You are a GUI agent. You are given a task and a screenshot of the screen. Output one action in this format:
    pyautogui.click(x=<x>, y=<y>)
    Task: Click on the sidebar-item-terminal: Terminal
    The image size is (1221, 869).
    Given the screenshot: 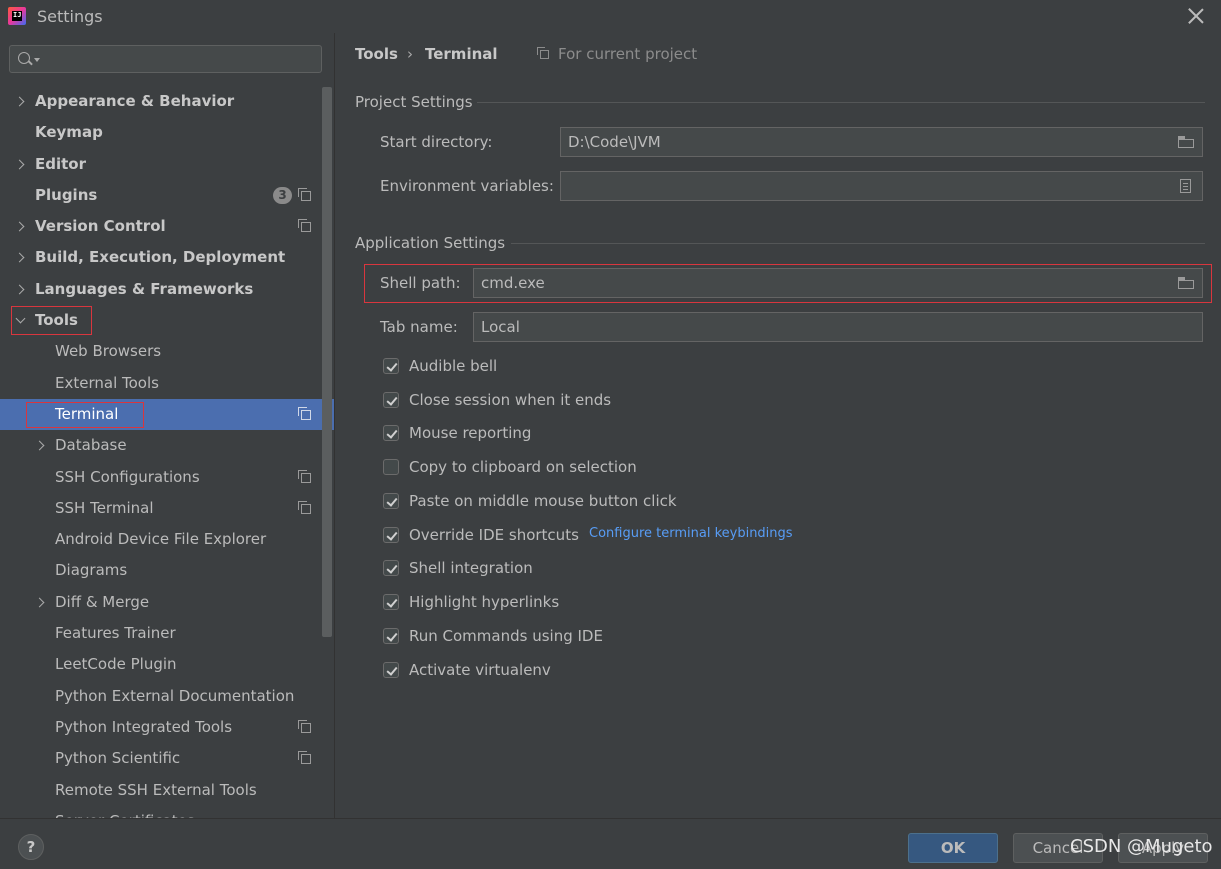 What is the action you would take?
    pyautogui.click(x=167, y=414)
    